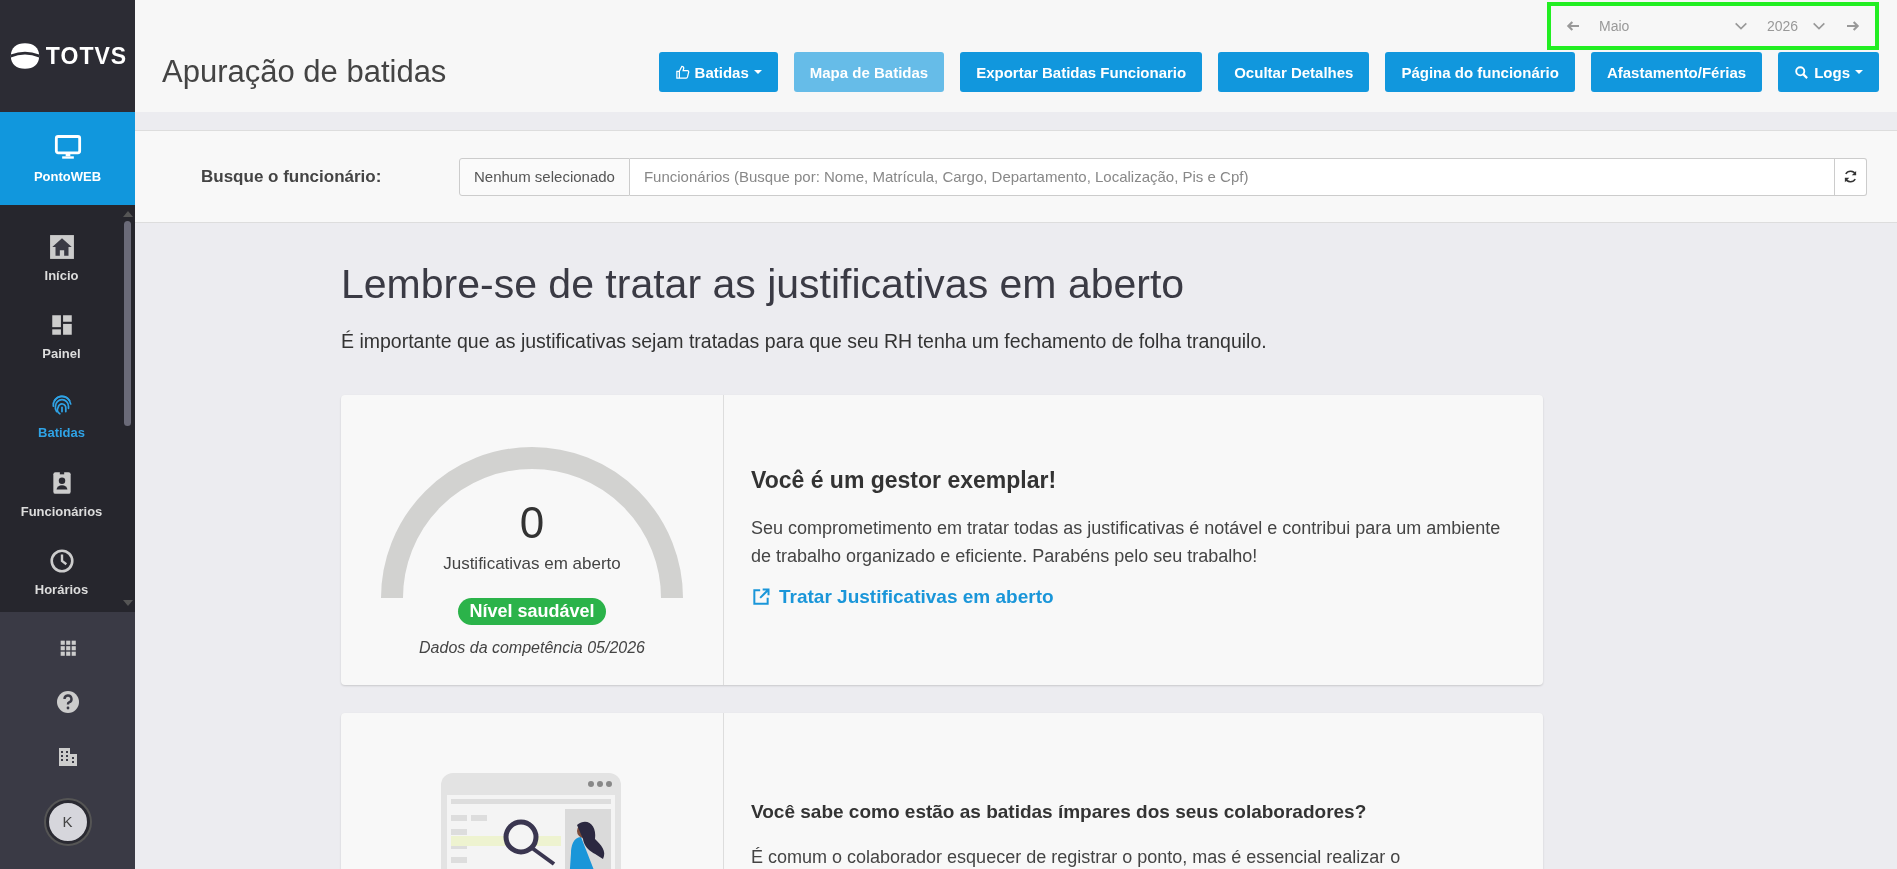 The width and height of the screenshot is (1897, 869). What do you see at coordinates (1853, 26) in the screenshot?
I see `arrow-right-icon` at bounding box center [1853, 26].